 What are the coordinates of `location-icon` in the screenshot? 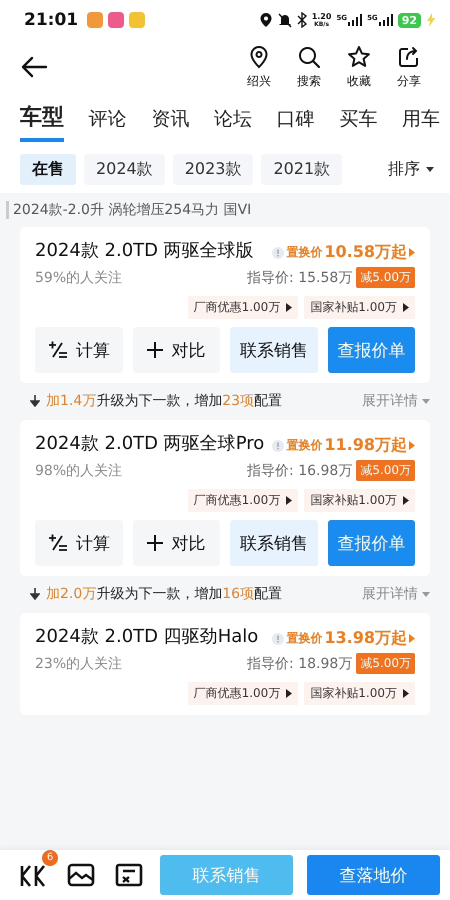 It's located at (265, 20).